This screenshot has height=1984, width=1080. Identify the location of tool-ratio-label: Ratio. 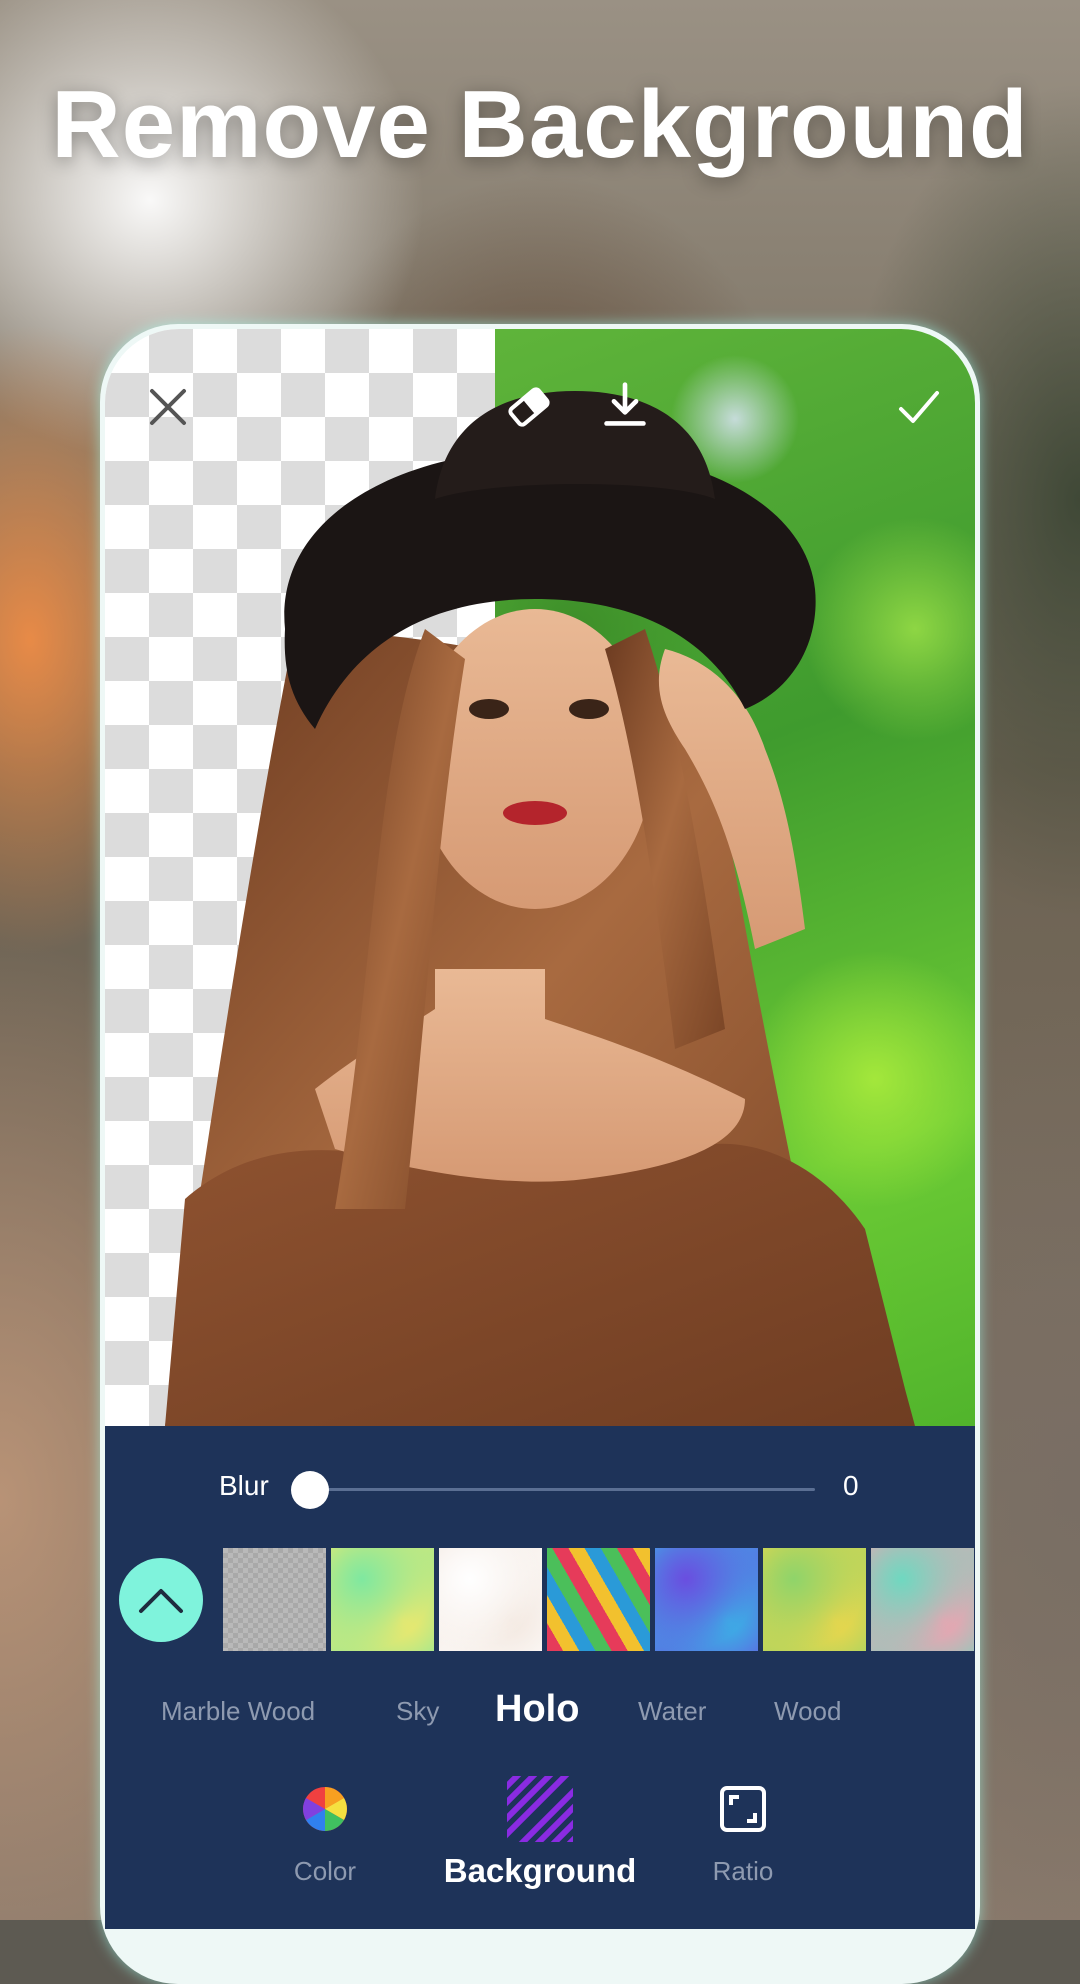
(743, 1871).